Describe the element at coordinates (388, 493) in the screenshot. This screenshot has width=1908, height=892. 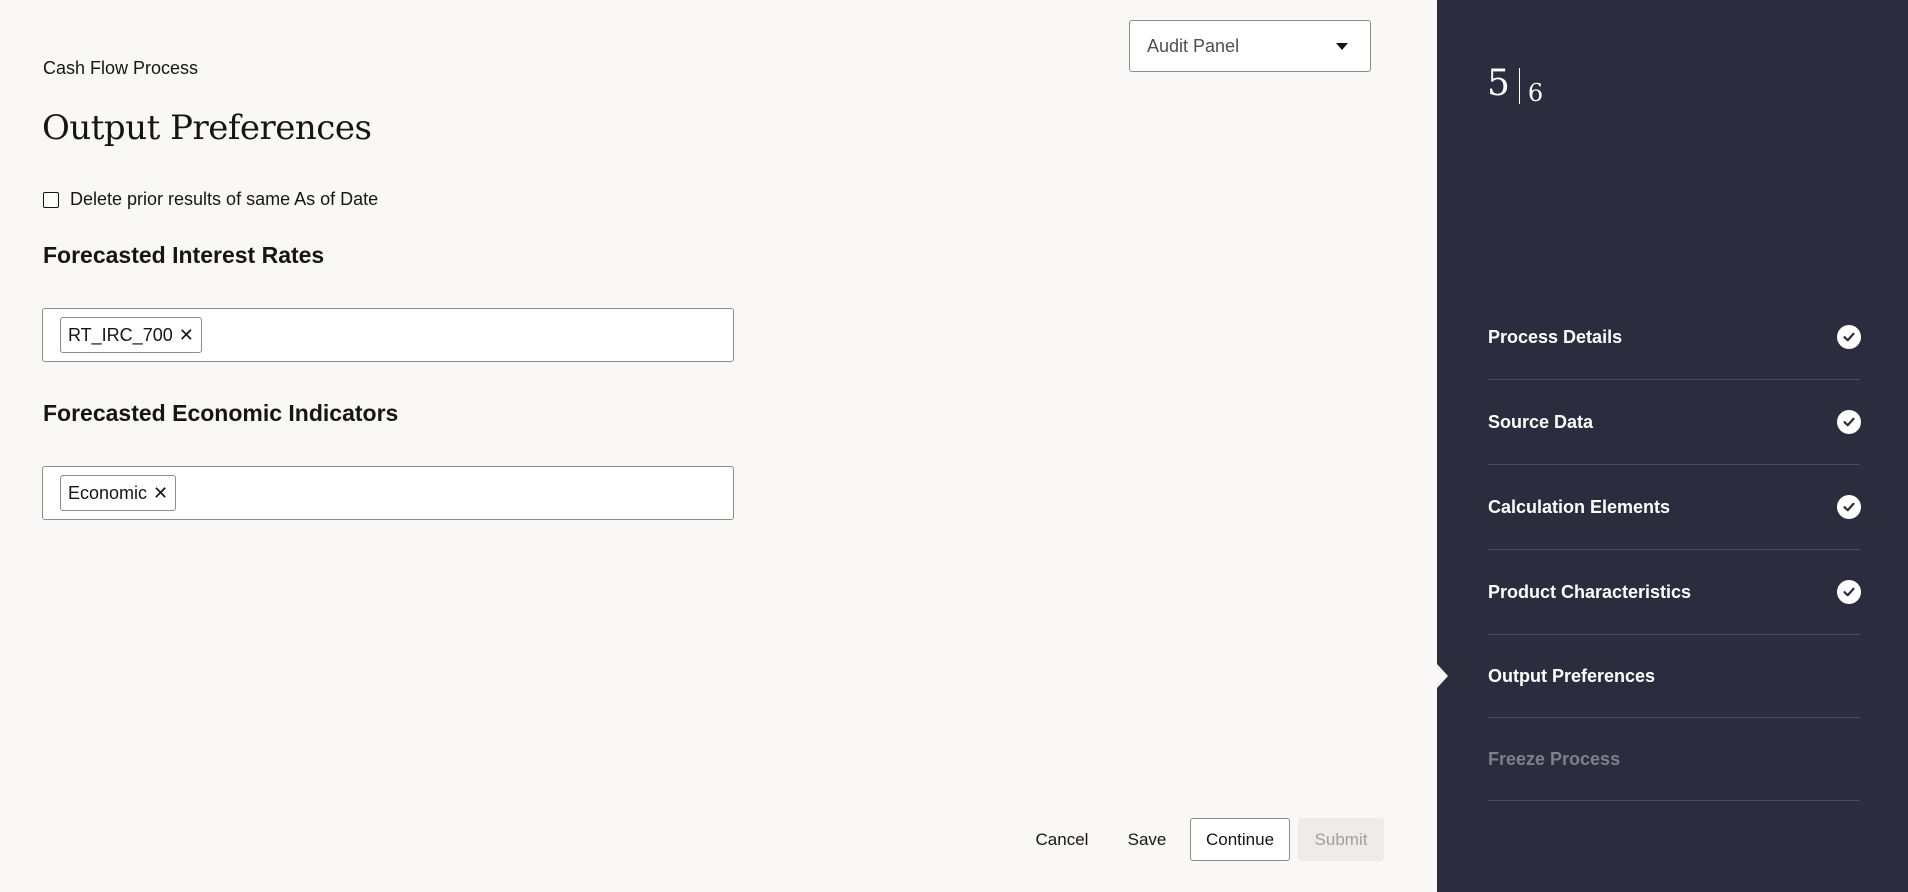
I see `economic-indicators-input: Economic ✕` at that location.